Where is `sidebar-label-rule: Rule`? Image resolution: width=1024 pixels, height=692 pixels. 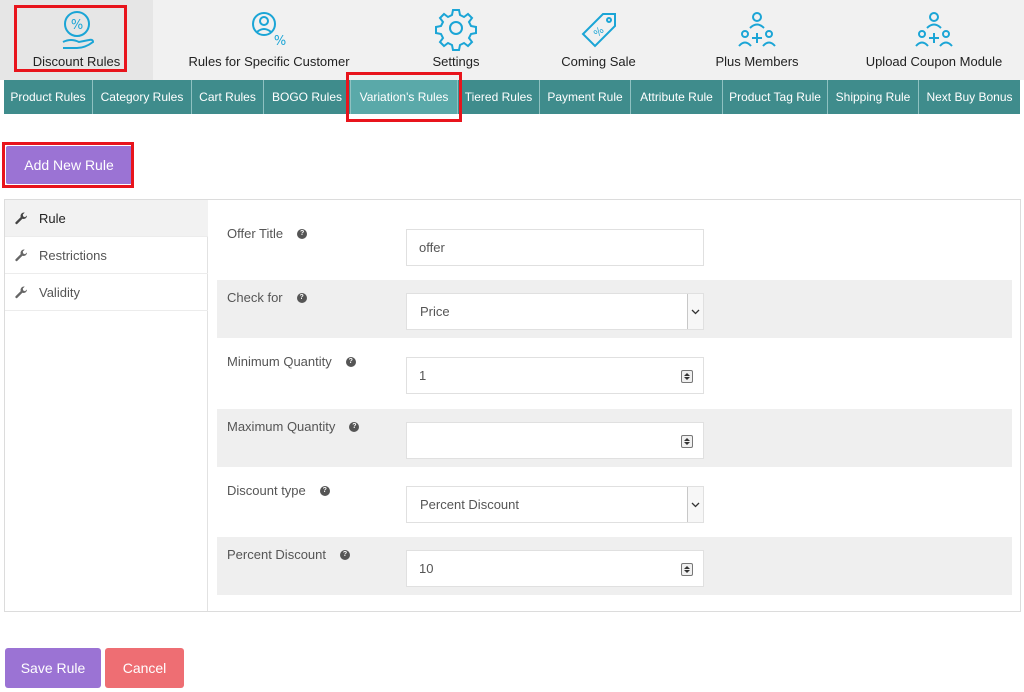
sidebar-label-rule: Rule is located at coordinates (52, 218).